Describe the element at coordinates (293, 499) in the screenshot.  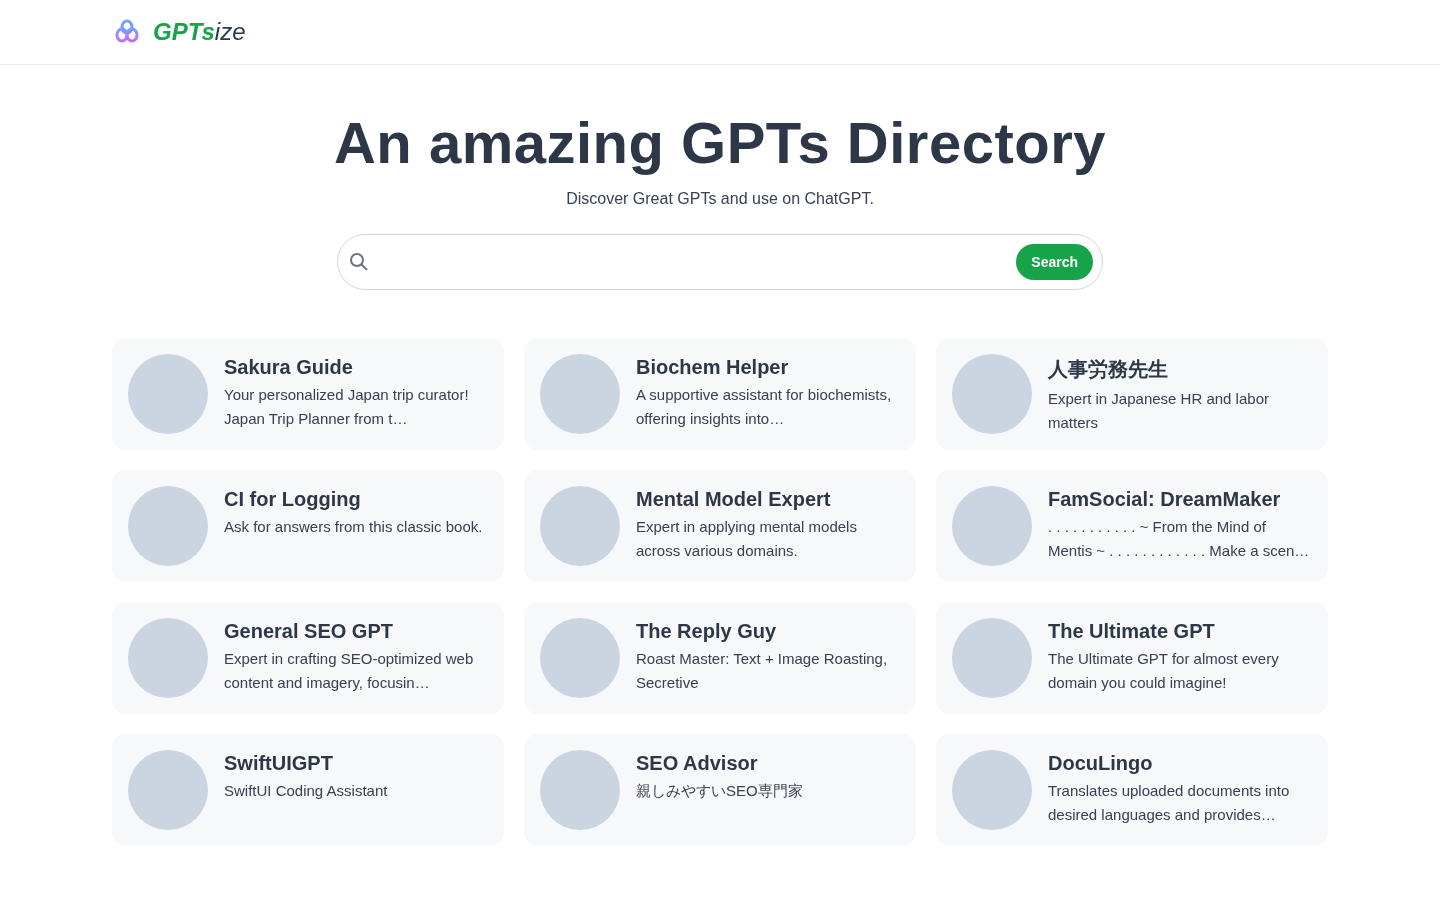
I see `gpt-title: CI for Logging` at that location.